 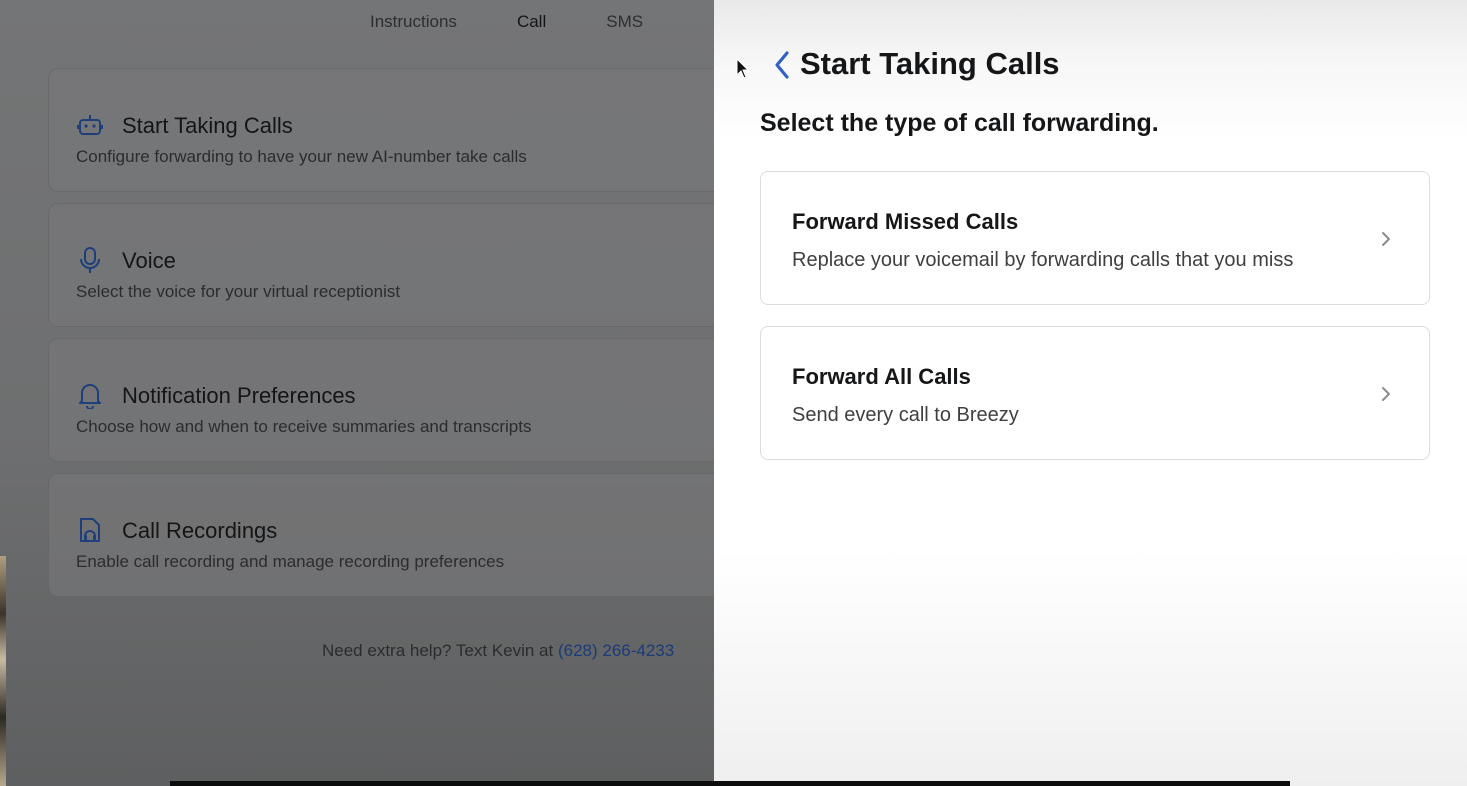 What do you see at coordinates (239, 395) in the screenshot?
I see `settings-card-title: Notification Preferences` at bounding box center [239, 395].